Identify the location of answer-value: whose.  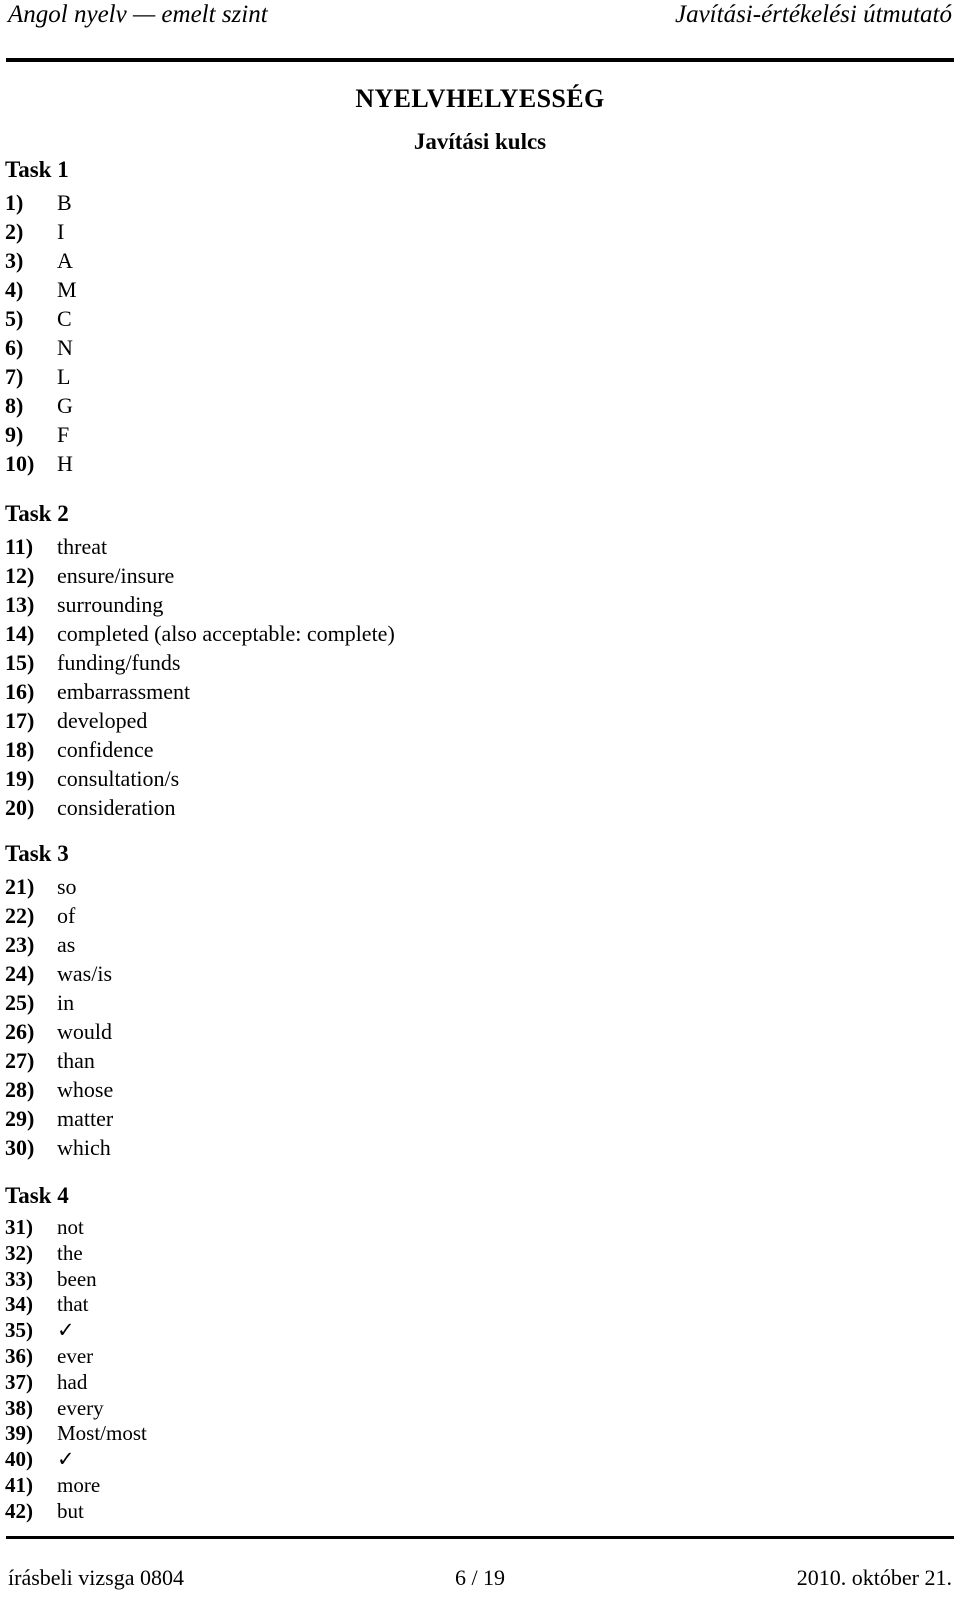
(85, 1089).